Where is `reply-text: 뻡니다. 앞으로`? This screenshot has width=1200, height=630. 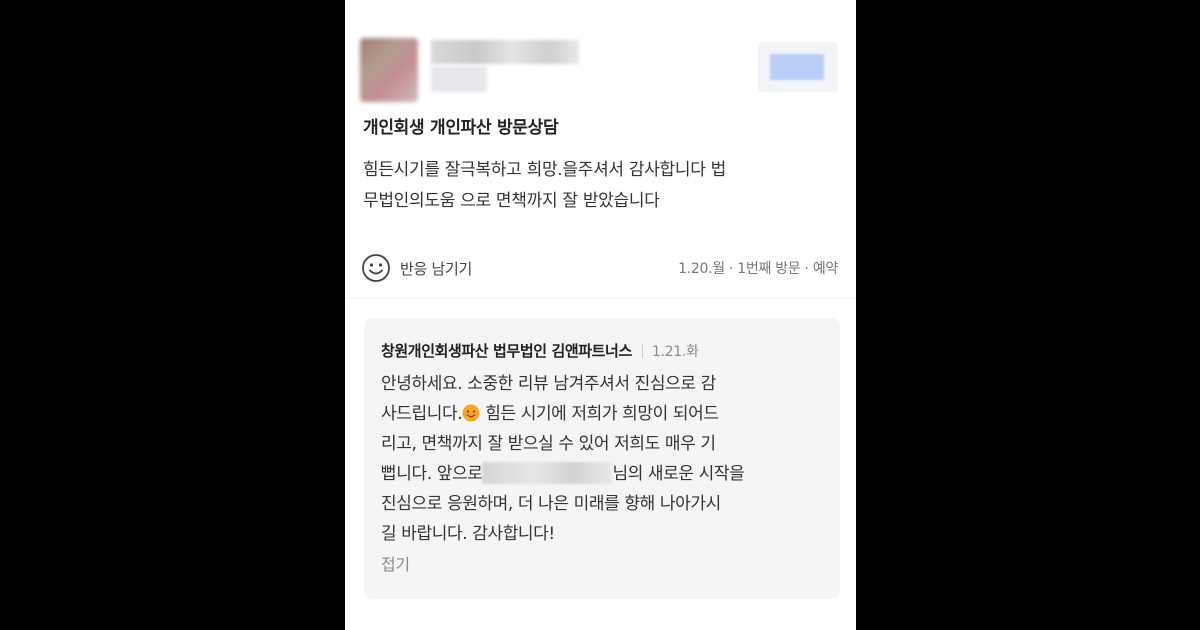
reply-text: 뻡니다. 앞으로 is located at coordinates (432, 474).